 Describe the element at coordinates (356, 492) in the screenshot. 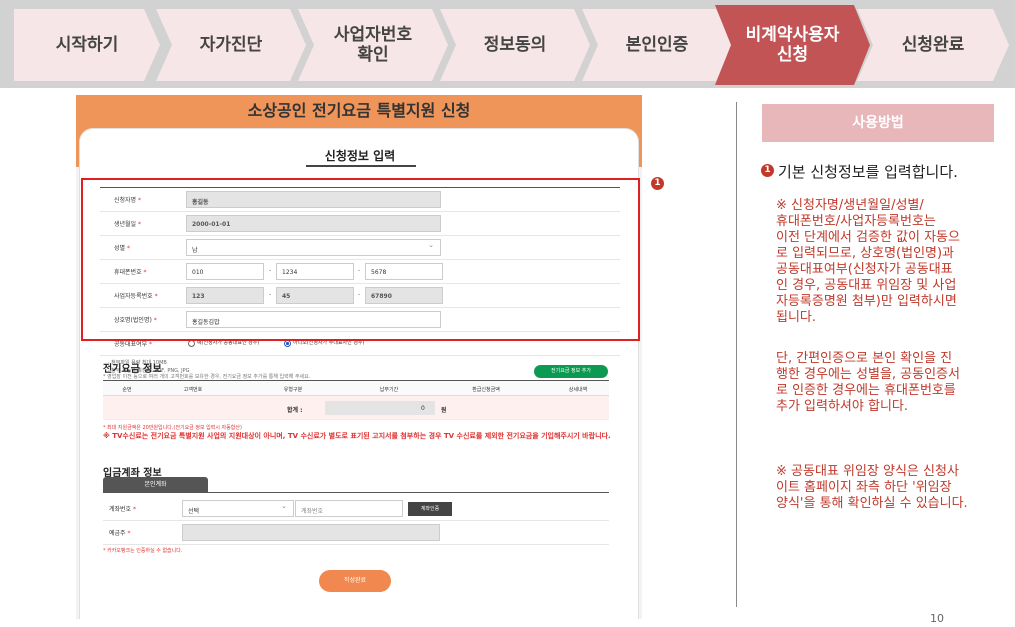

I see `tab-divider` at that location.